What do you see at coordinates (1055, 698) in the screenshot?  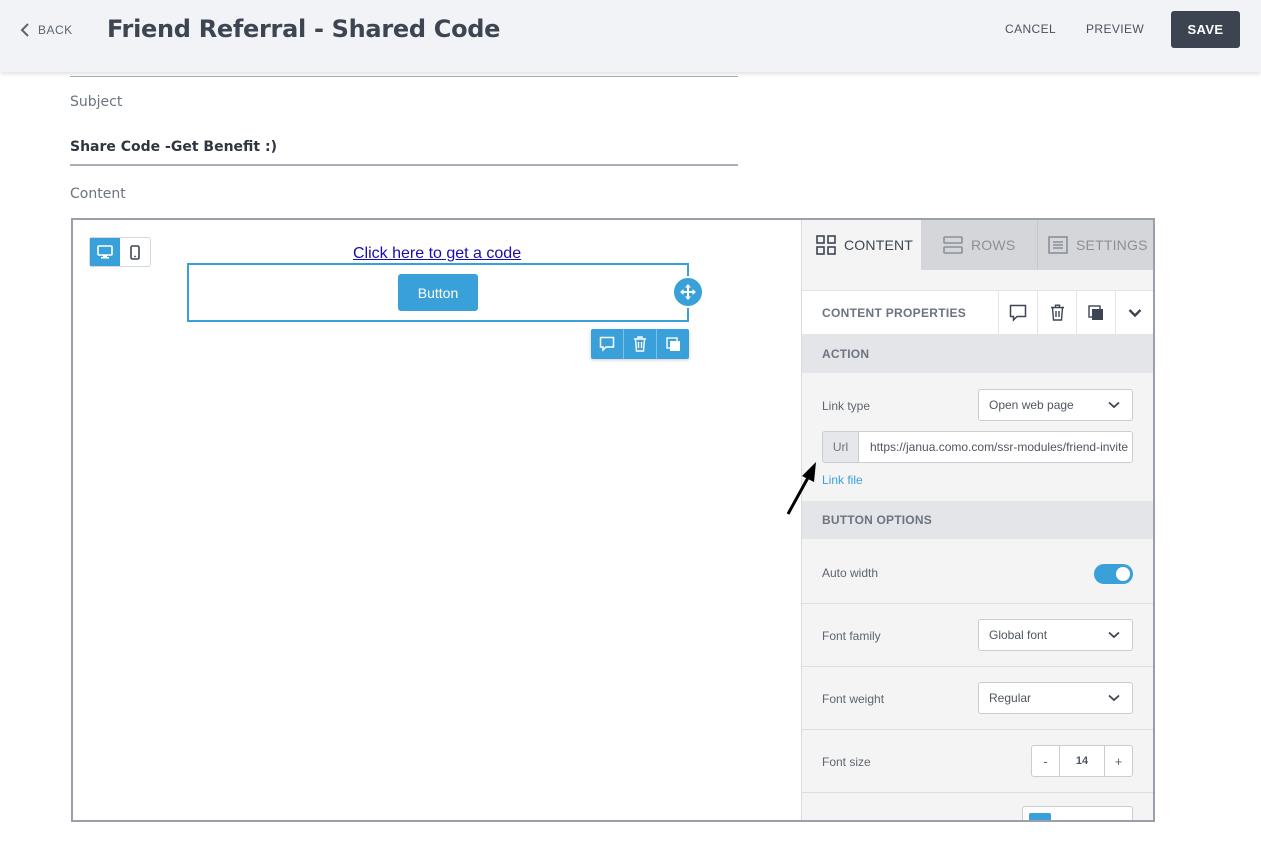 I see `font-weight-select: Regular` at bounding box center [1055, 698].